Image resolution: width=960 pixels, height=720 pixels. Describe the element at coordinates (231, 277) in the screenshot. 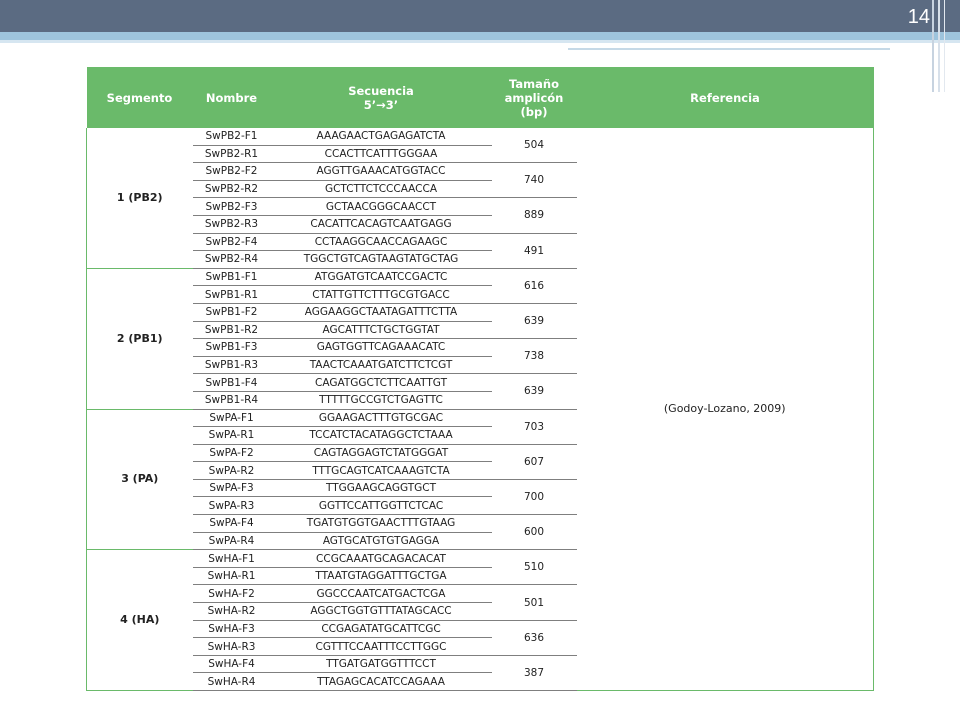

I see `primer-name: SwPB1-F1` at that location.